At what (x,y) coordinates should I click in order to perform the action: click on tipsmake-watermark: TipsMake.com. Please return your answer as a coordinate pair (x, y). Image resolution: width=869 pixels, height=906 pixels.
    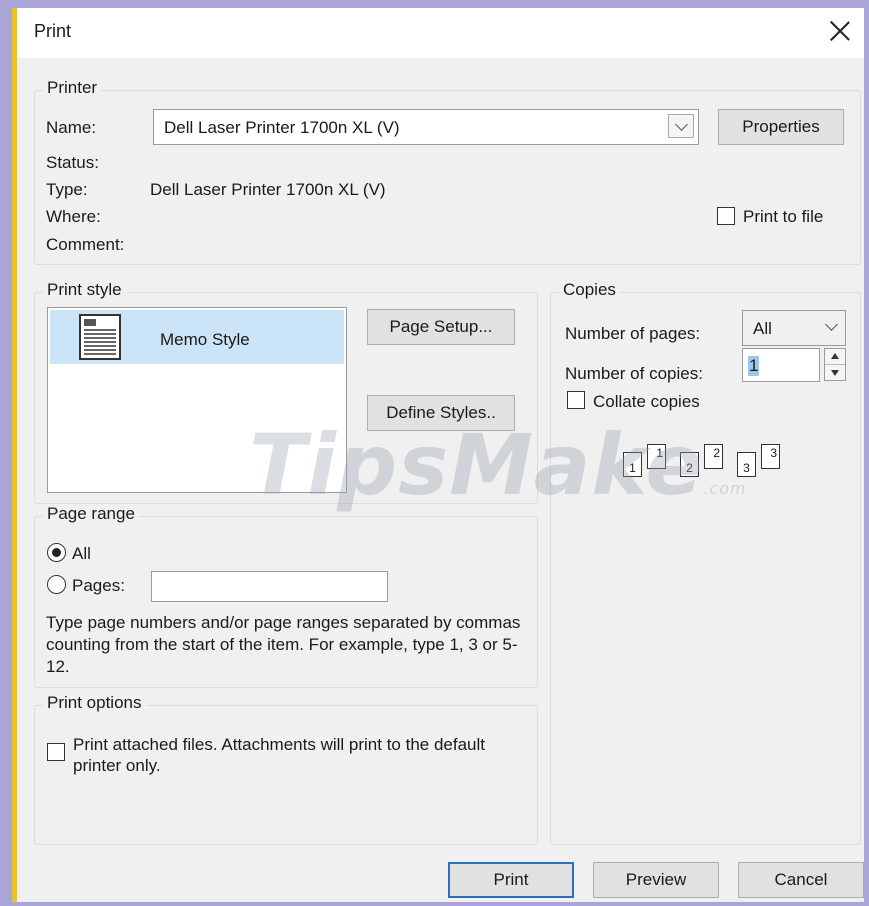
    Looking at the image, I should click on (498, 465).